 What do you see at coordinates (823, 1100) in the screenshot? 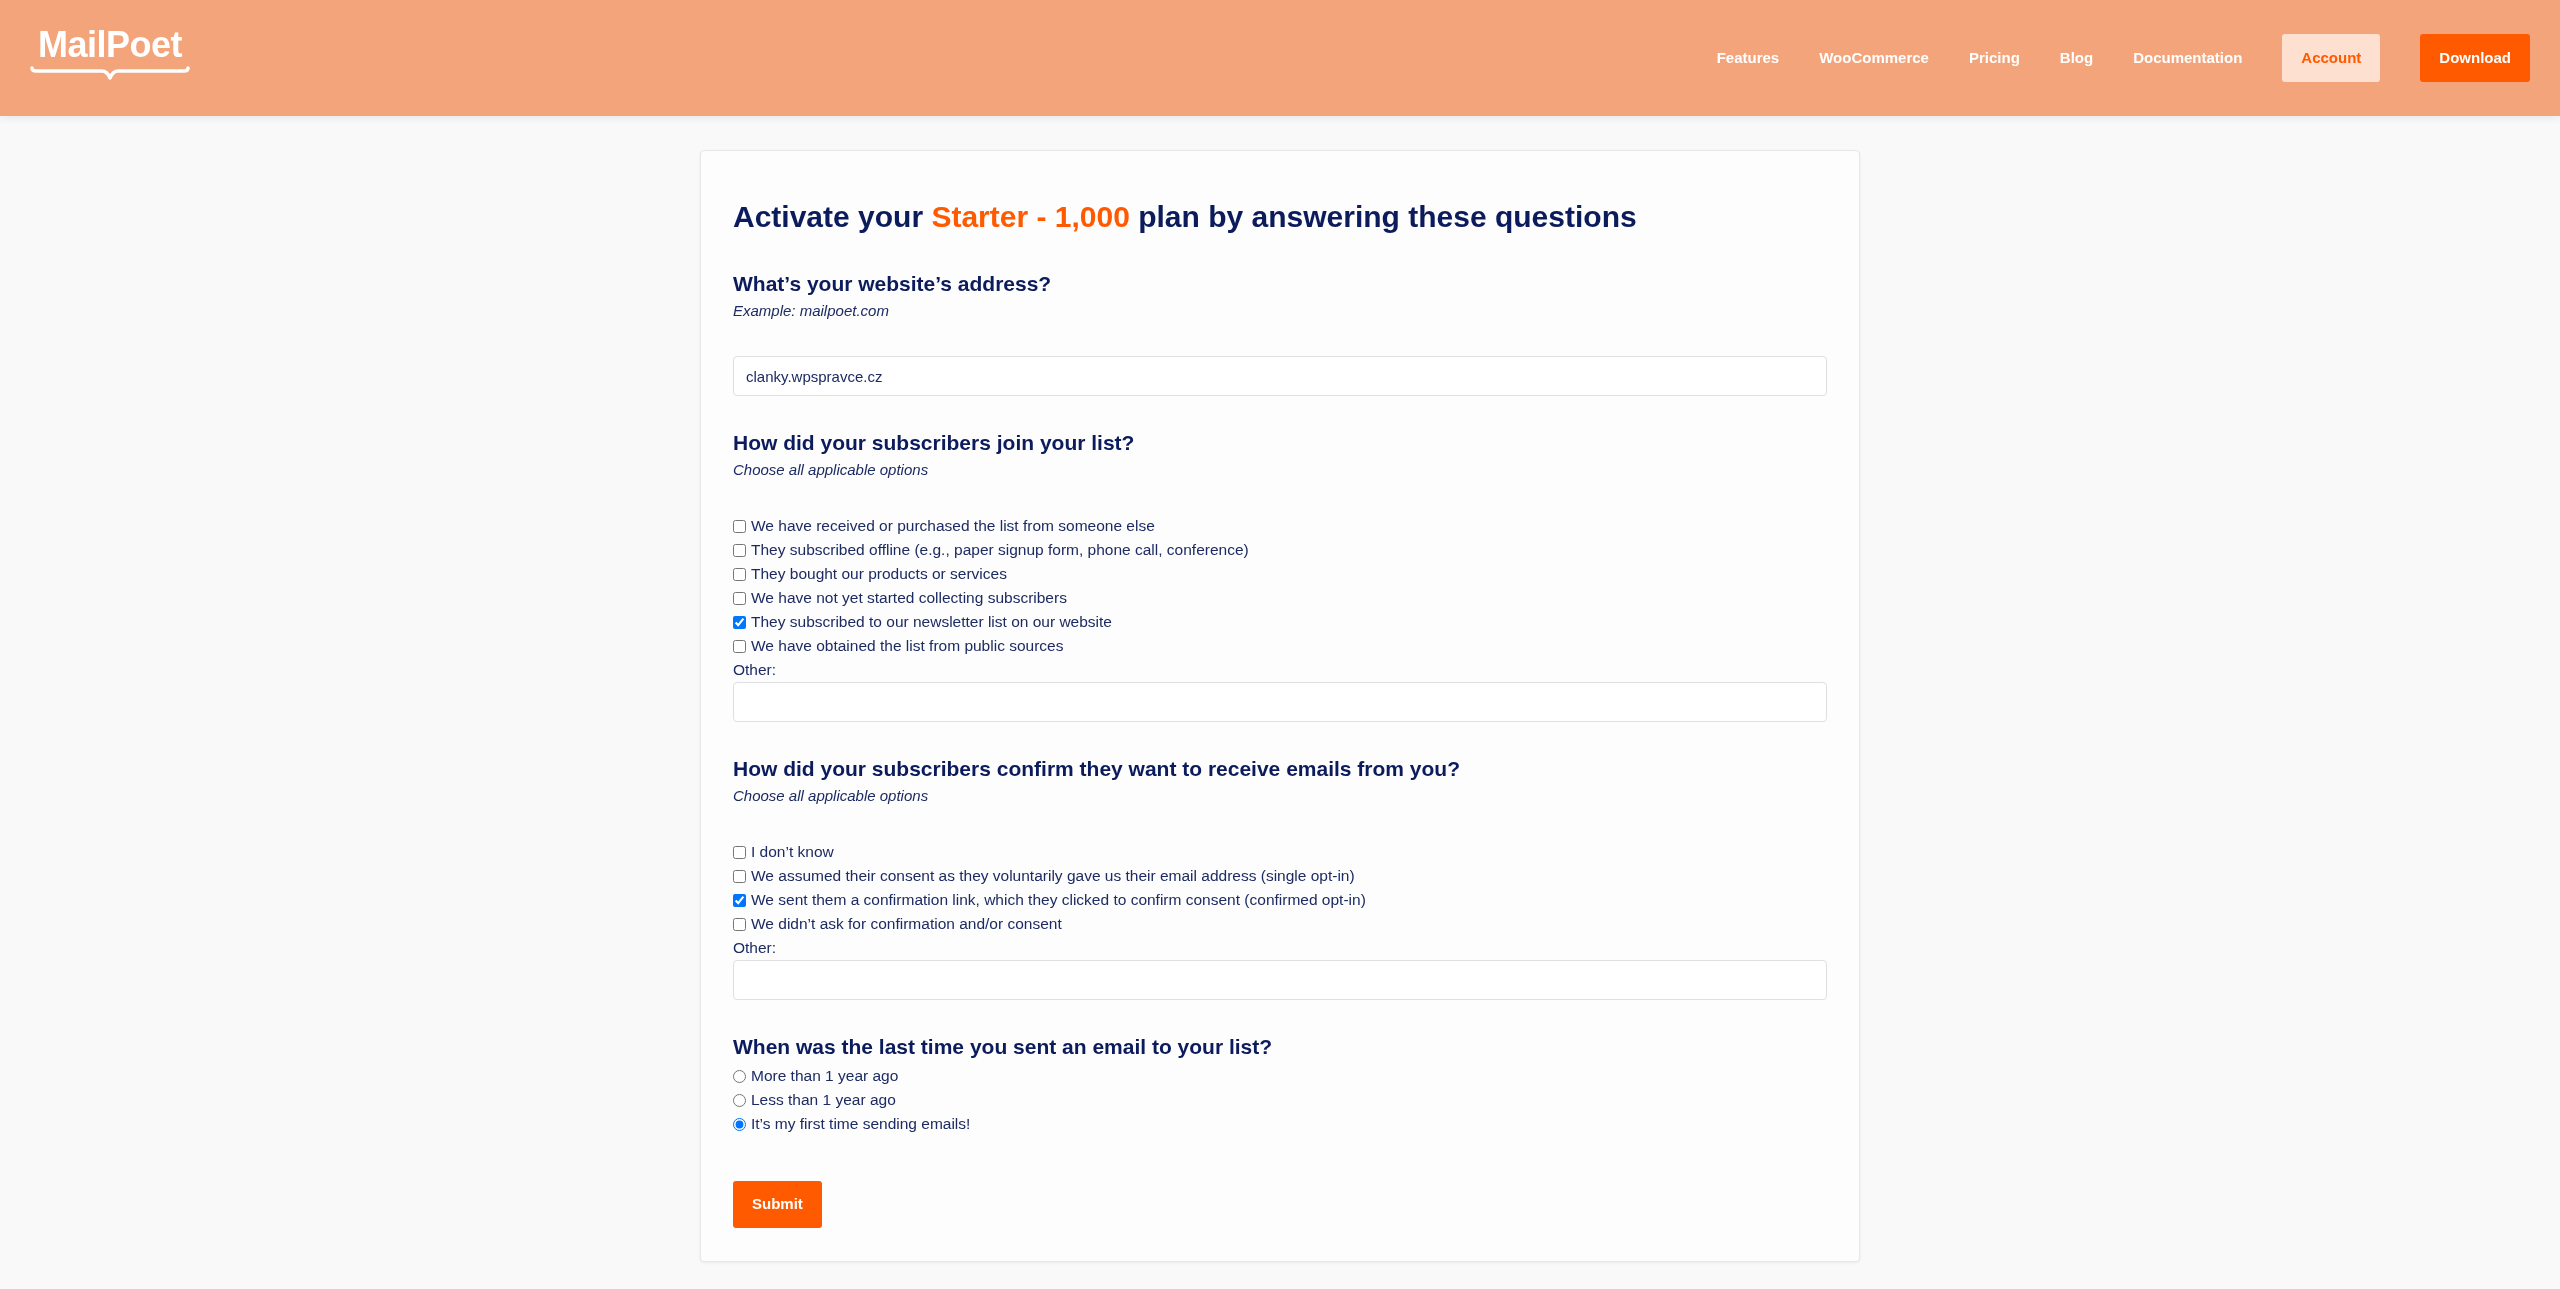
I see `option-label: Less than 1 year ago` at bounding box center [823, 1100].